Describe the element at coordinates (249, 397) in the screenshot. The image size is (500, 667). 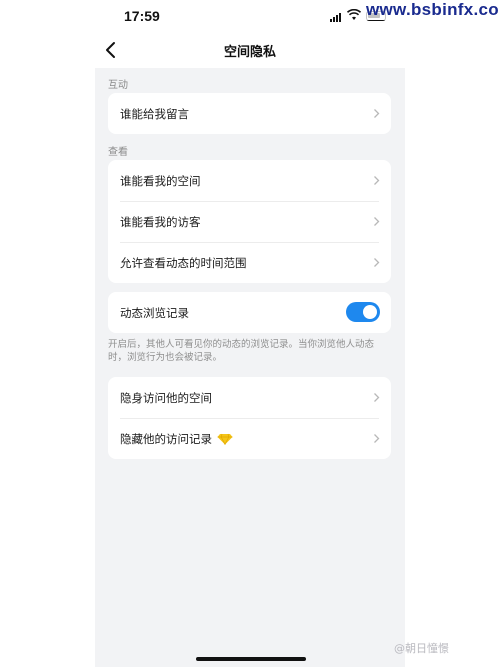
I see `row-stealth-visit: 隐身访问他的空间` at that location.